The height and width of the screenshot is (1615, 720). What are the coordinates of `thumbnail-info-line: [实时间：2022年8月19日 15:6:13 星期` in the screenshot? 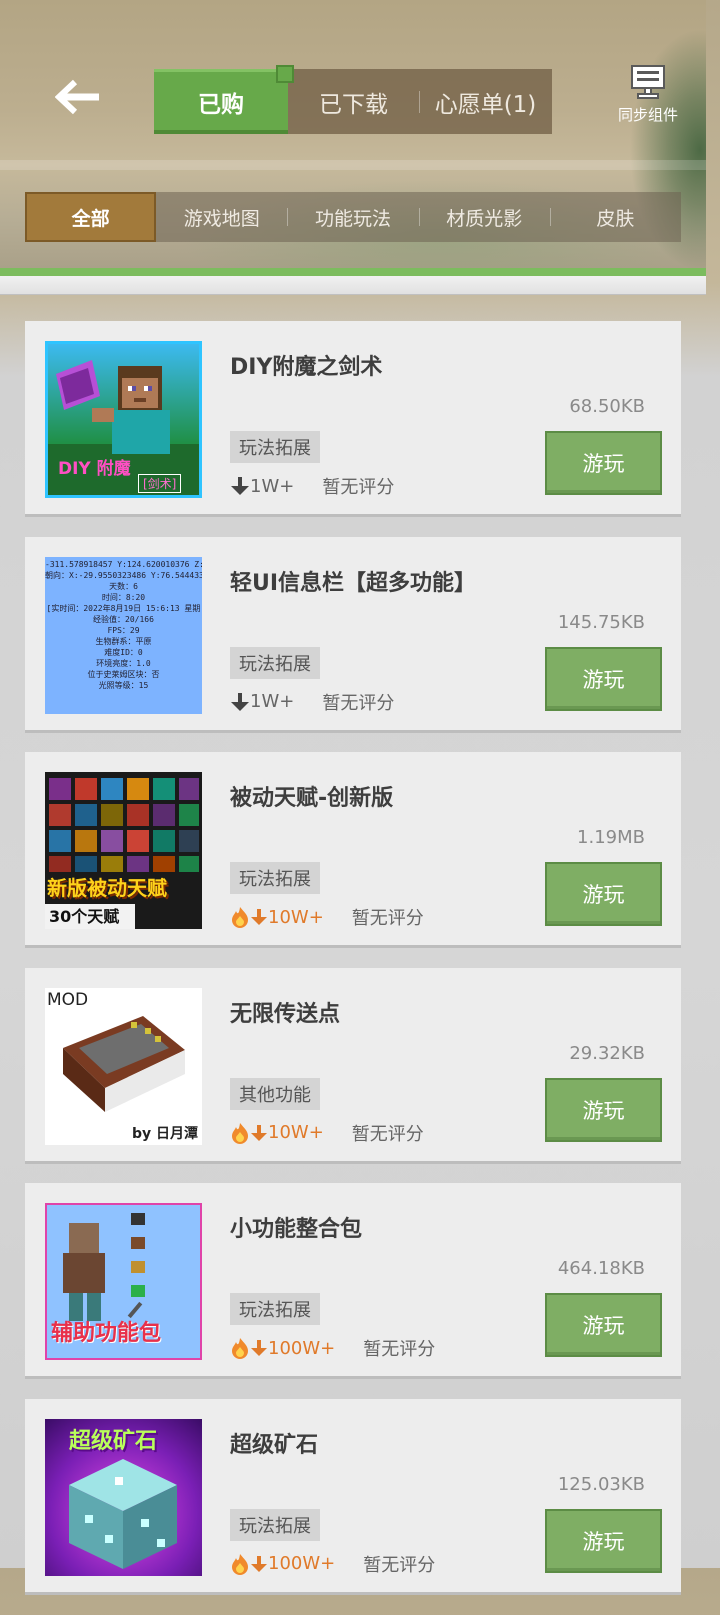 It's located at (123, 608).